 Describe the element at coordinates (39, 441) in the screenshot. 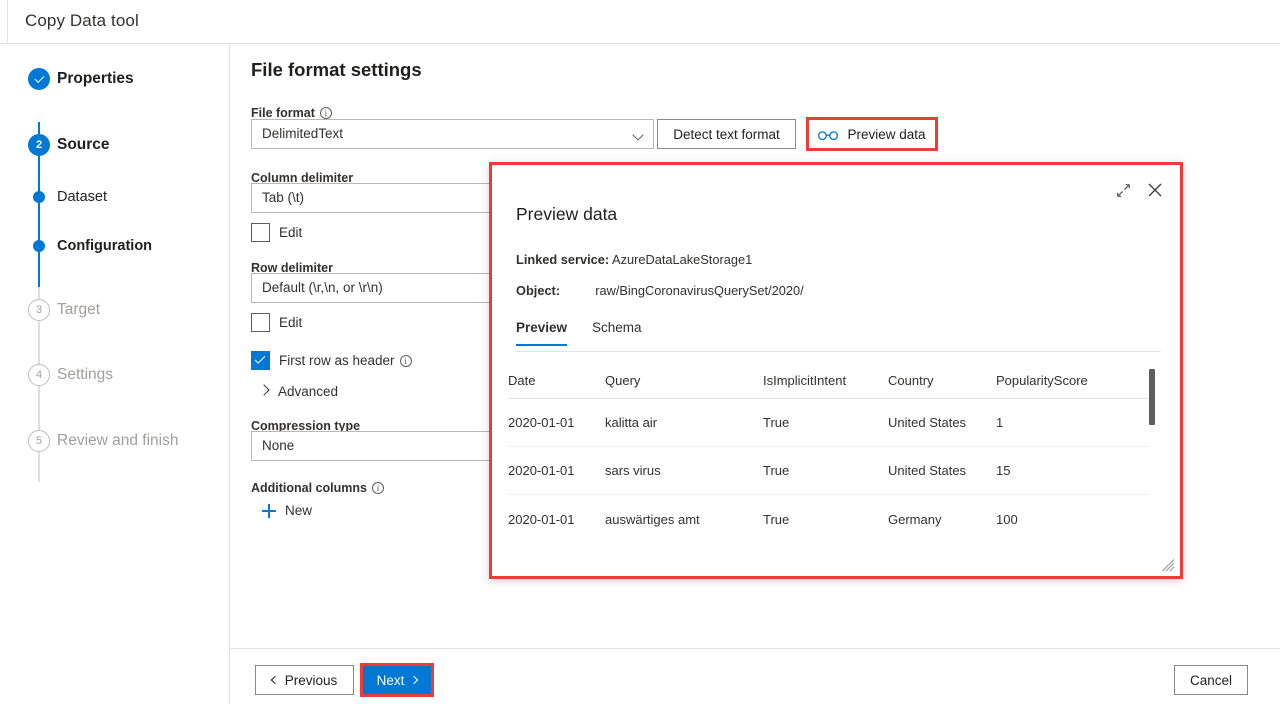

I see `step-number-badge: 5` at that location.